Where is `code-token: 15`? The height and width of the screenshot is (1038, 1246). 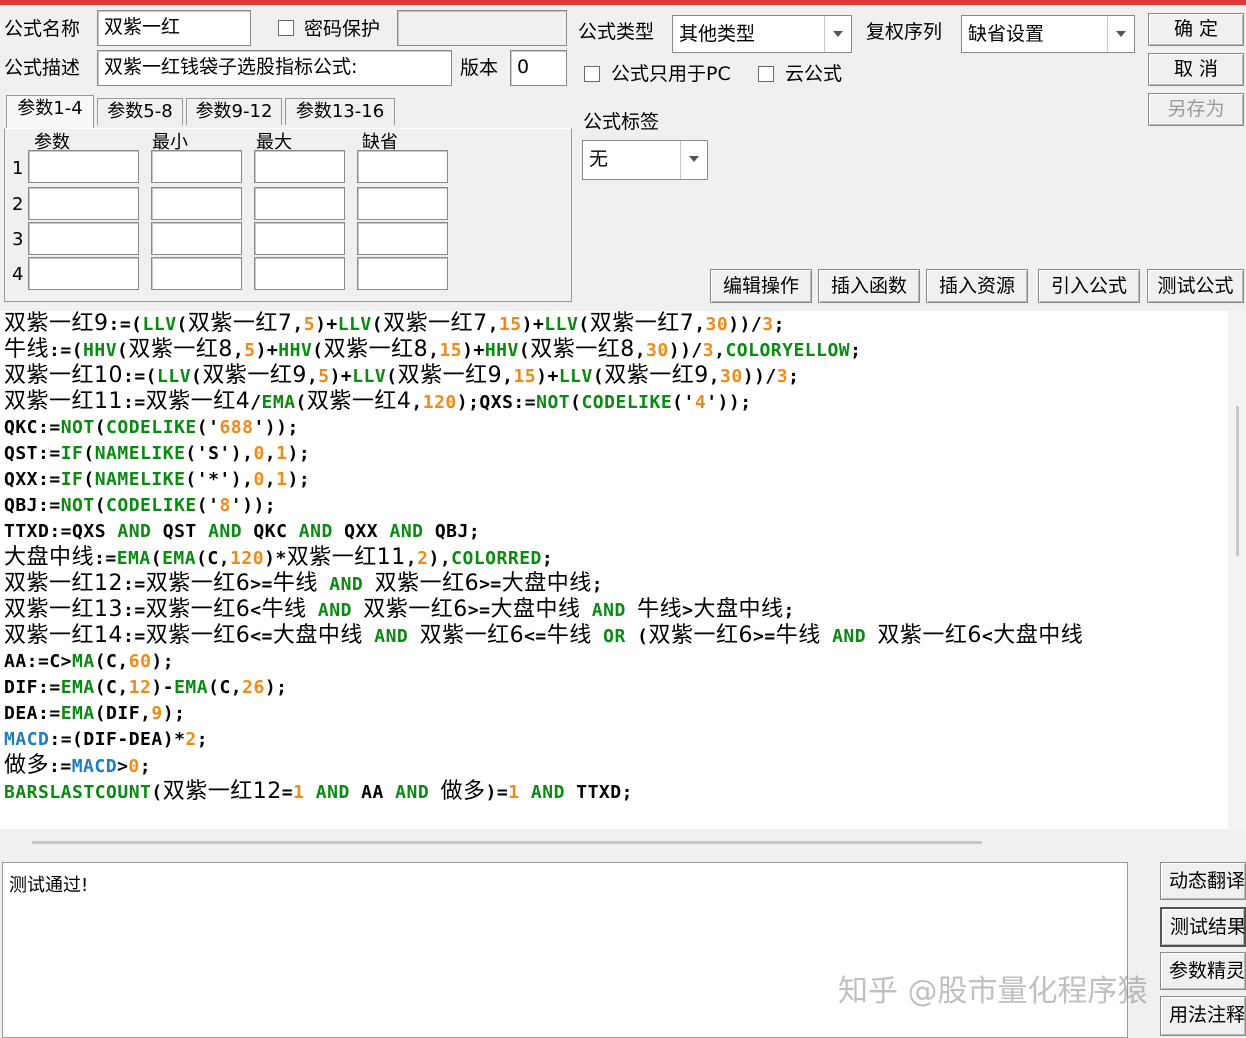 code-token: 15 is located at coordinates (451, 350).